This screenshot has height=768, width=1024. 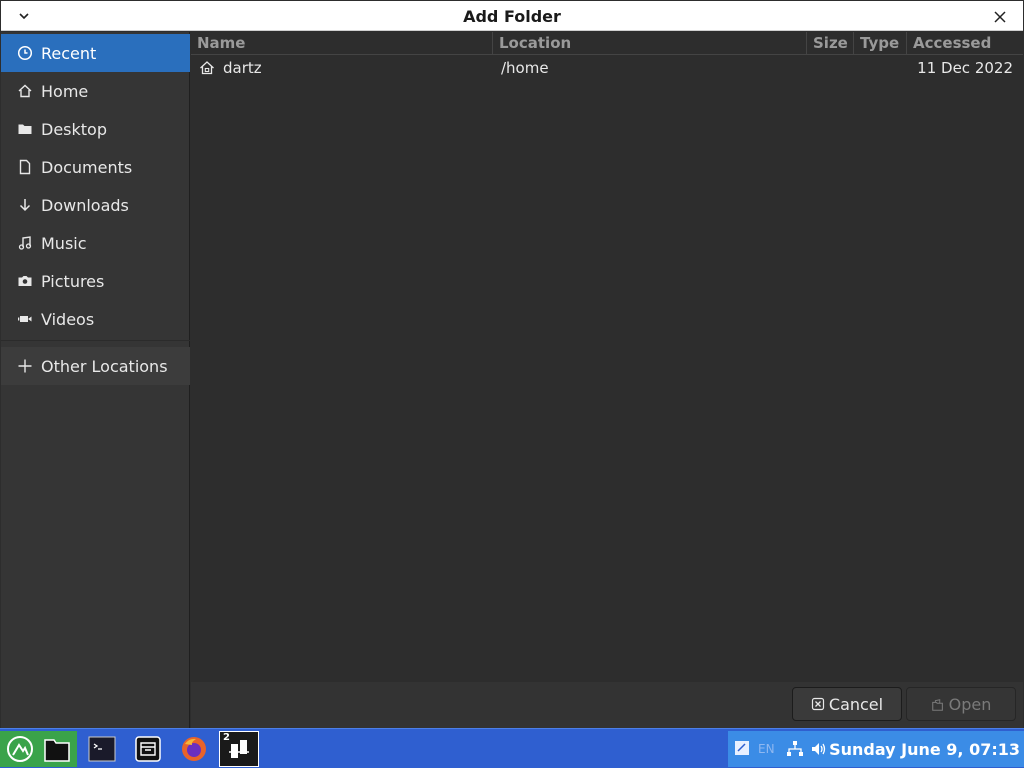 I want to click on column-header-size: Size, so click(x=830, y=43).